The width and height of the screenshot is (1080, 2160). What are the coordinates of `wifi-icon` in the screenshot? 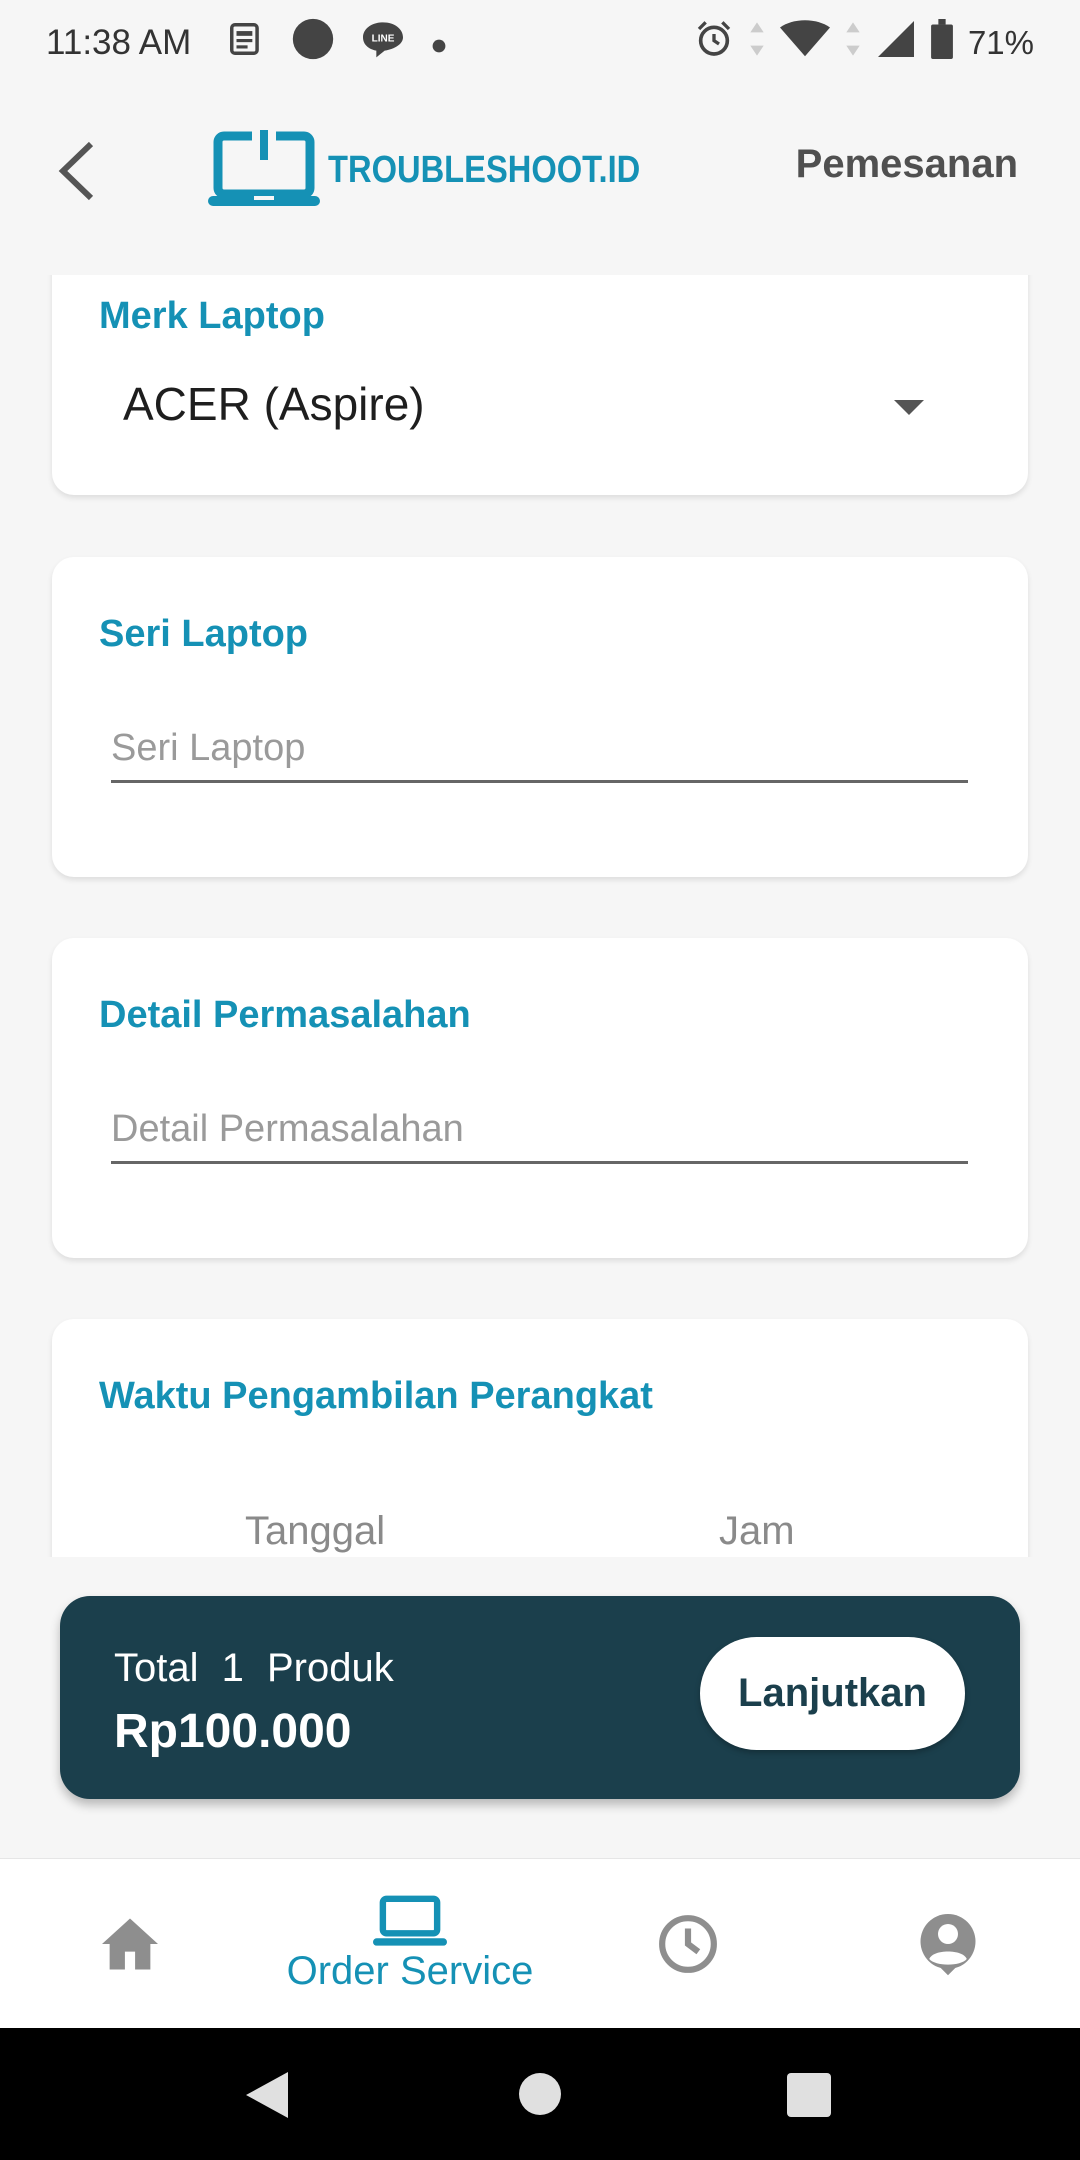 It's located at (804, 43).